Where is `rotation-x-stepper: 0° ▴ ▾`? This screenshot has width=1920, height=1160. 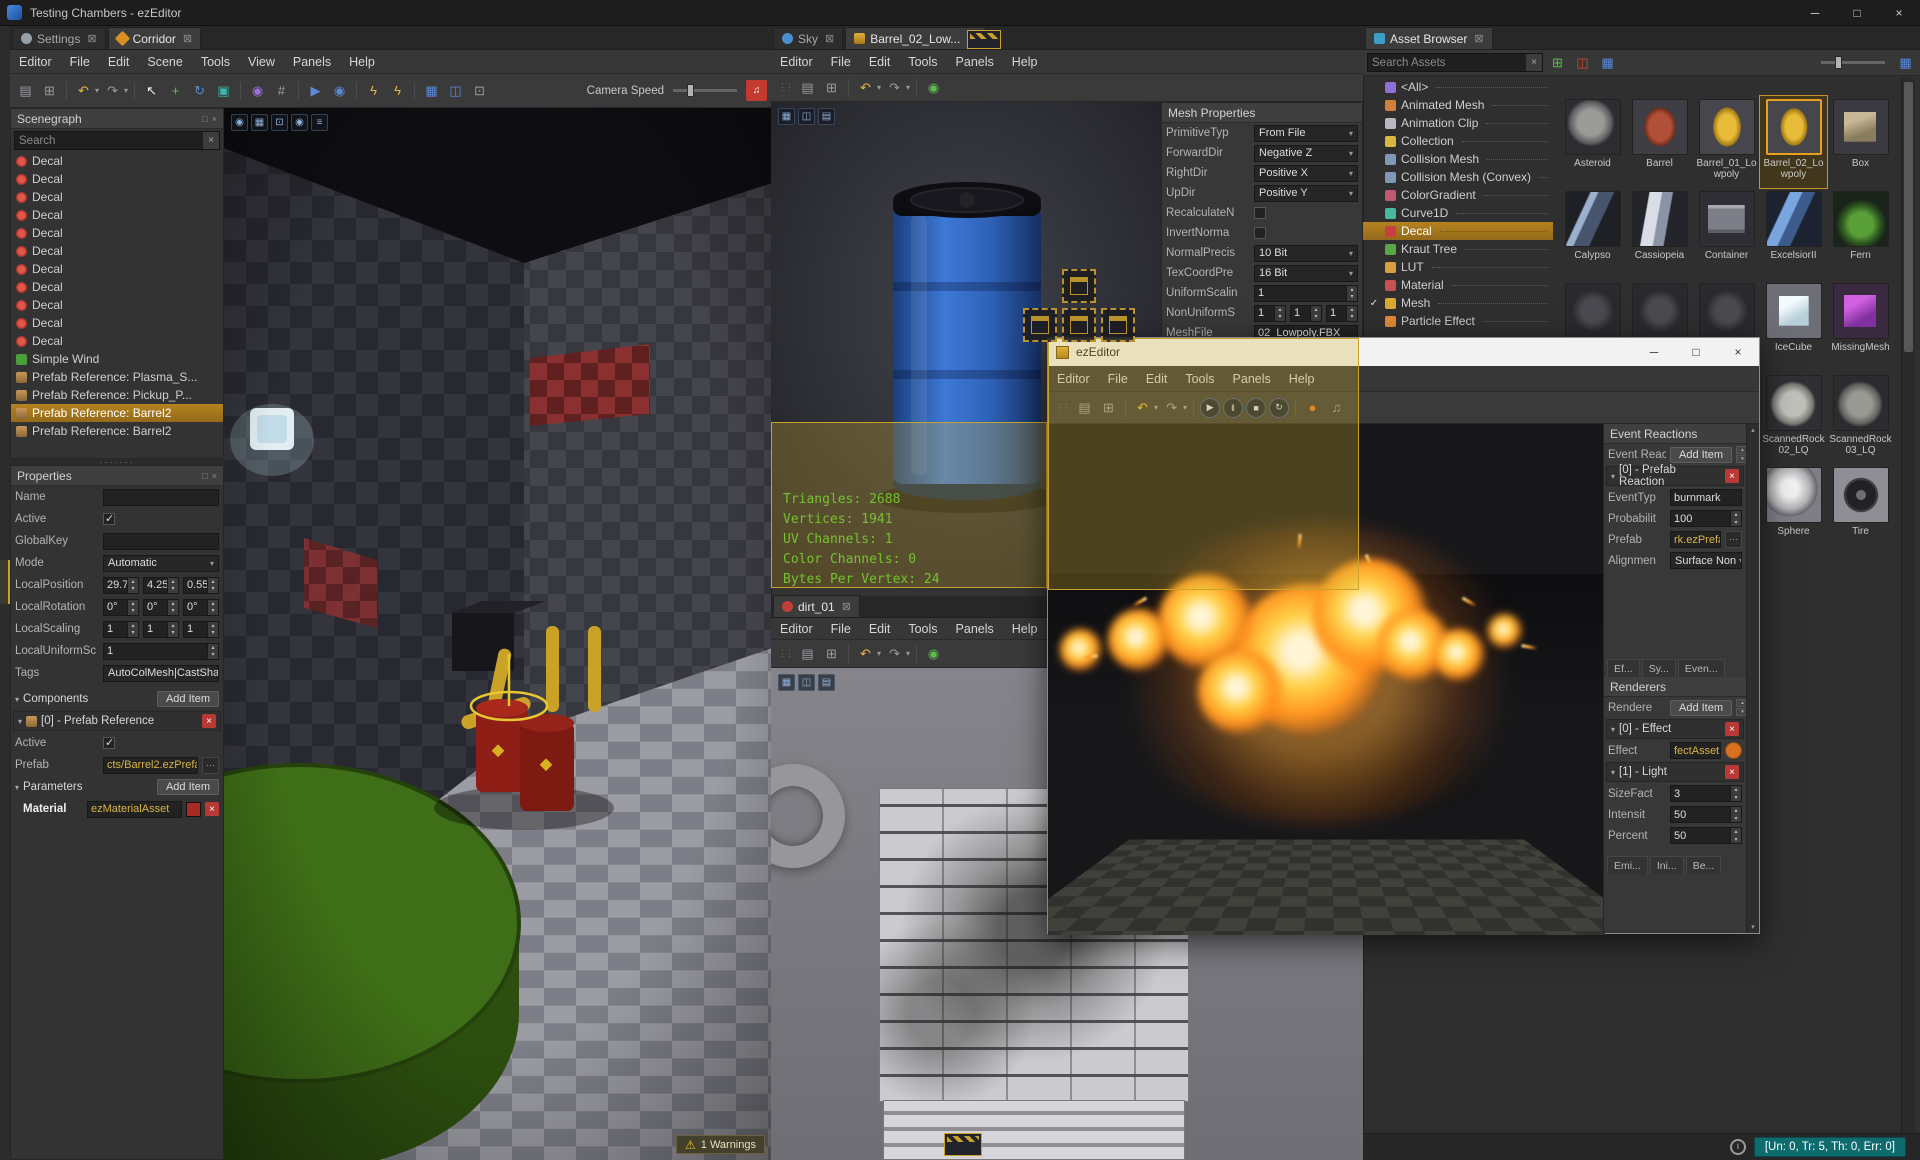
rotation-x-stepper: 0° ▴ ▾ is located at coordinates (121, 607).